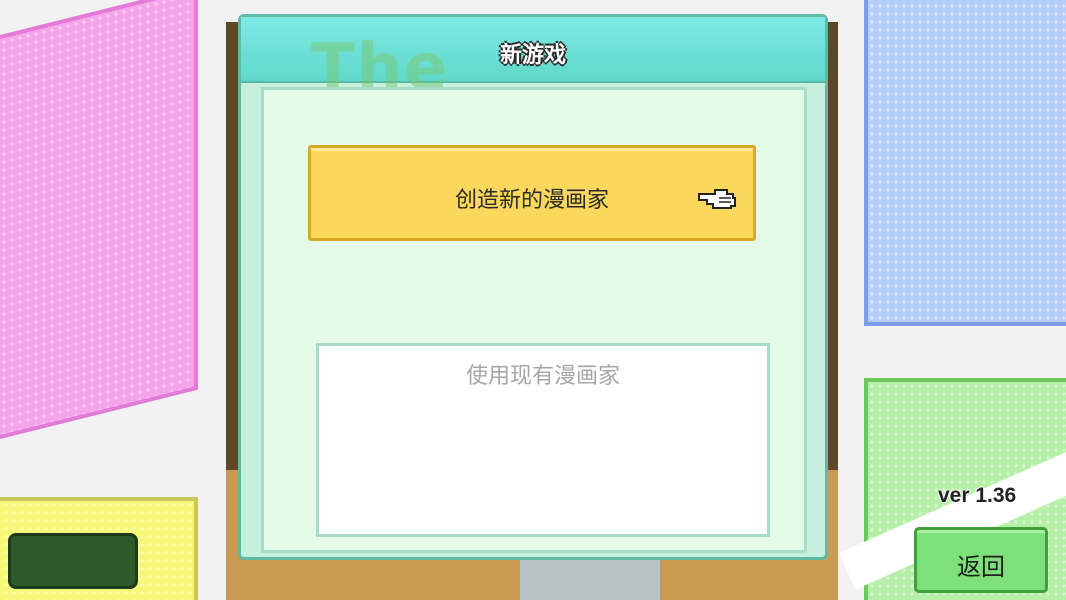  I want to click on use-existing-artist-panel: 使用现有漫画家, so click(543, 440).